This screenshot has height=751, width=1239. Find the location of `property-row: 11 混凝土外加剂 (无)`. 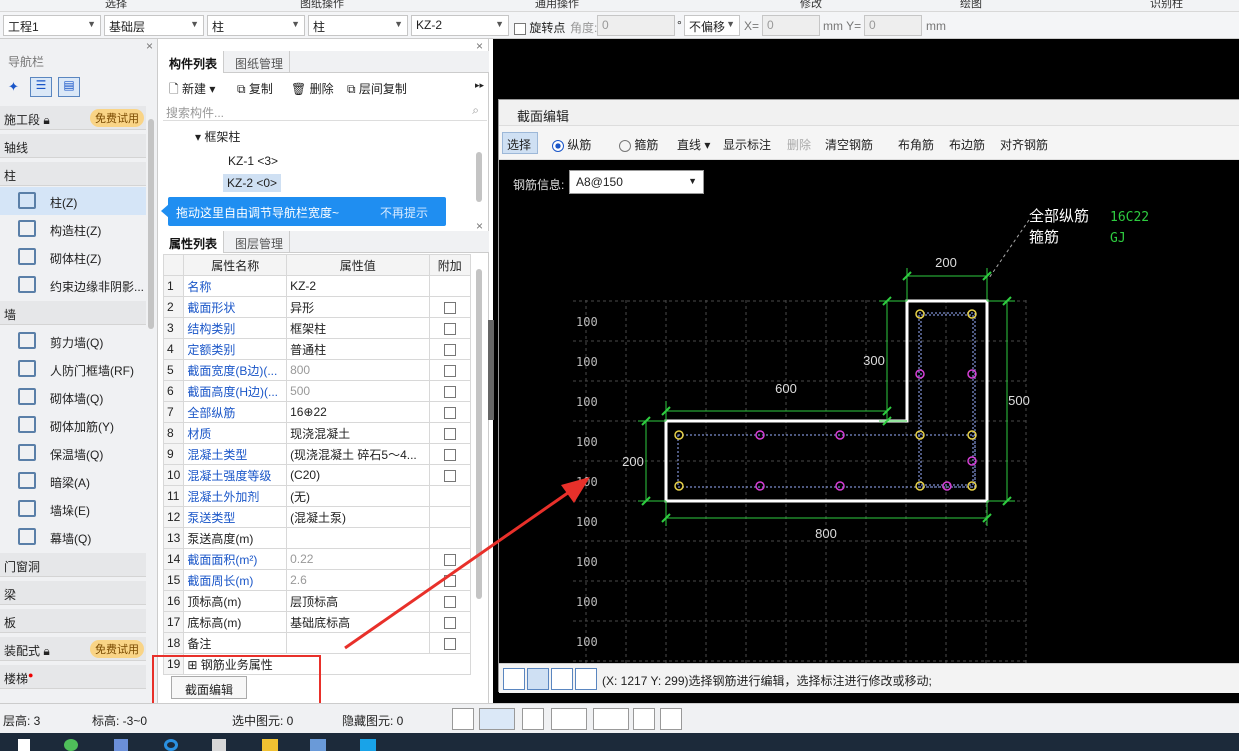

property-row: 11 混凝土外加剂 (无) is located at coordinates (317, 496).